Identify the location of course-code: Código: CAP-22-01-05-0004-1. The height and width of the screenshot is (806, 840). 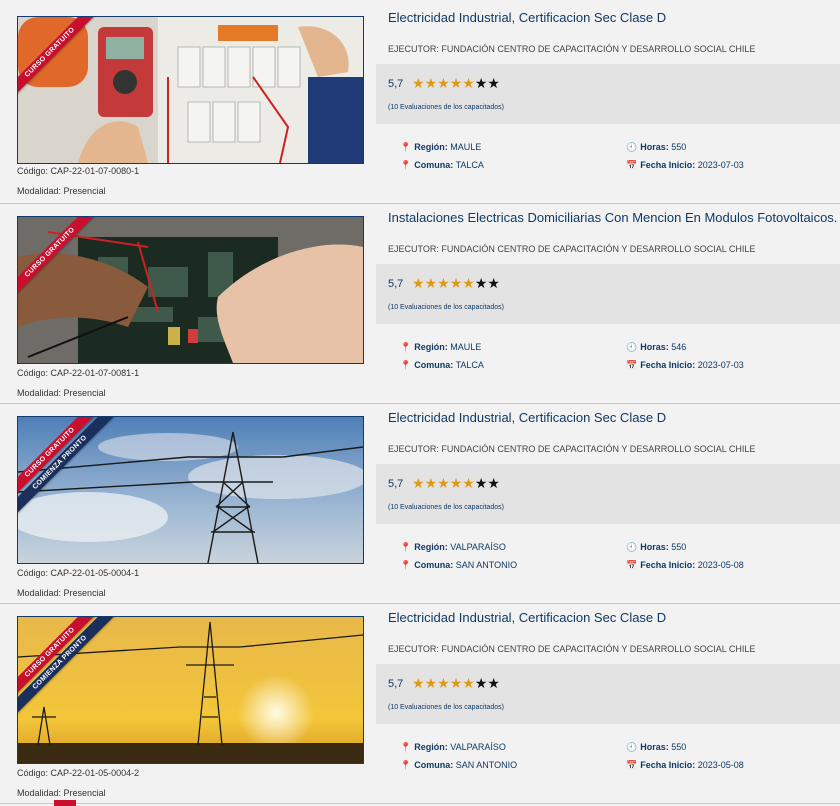
(78, 573).